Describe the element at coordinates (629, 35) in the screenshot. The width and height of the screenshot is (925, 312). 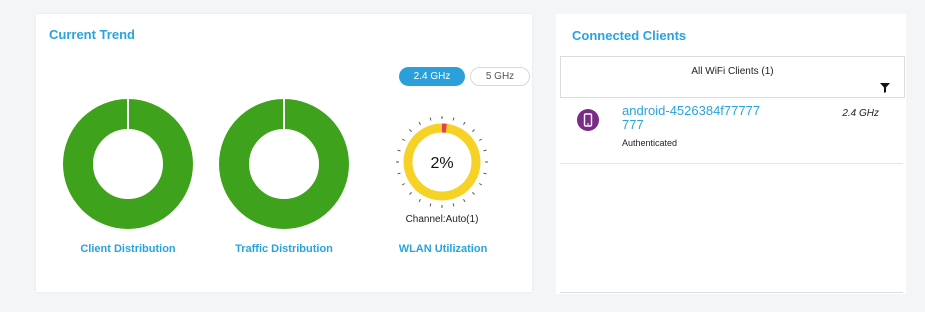
I see `connected-clients-title: Connected Clients` at that location.